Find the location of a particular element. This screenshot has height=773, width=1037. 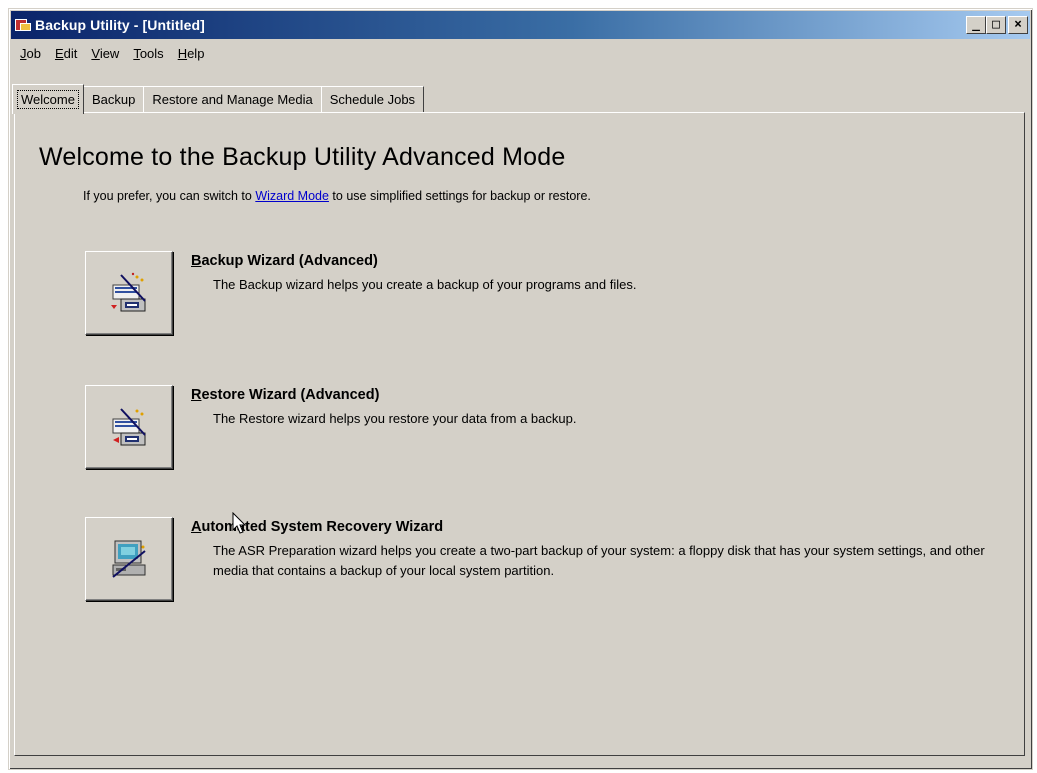

tab-welcome: Welcome is located at coordinates (48, 99).